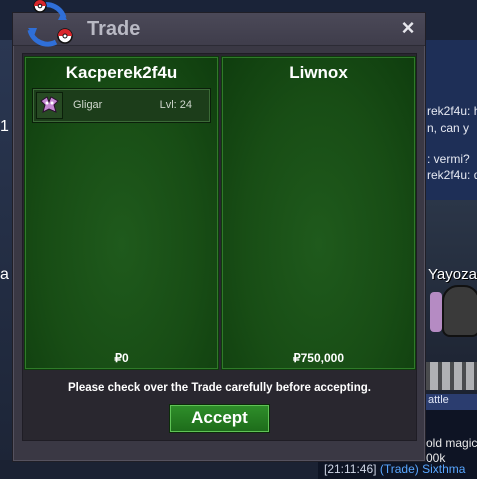  Describe the element at coordinates (452, 111) in the screenshot. I see `chat-line: rek2f4u: h` at that location.